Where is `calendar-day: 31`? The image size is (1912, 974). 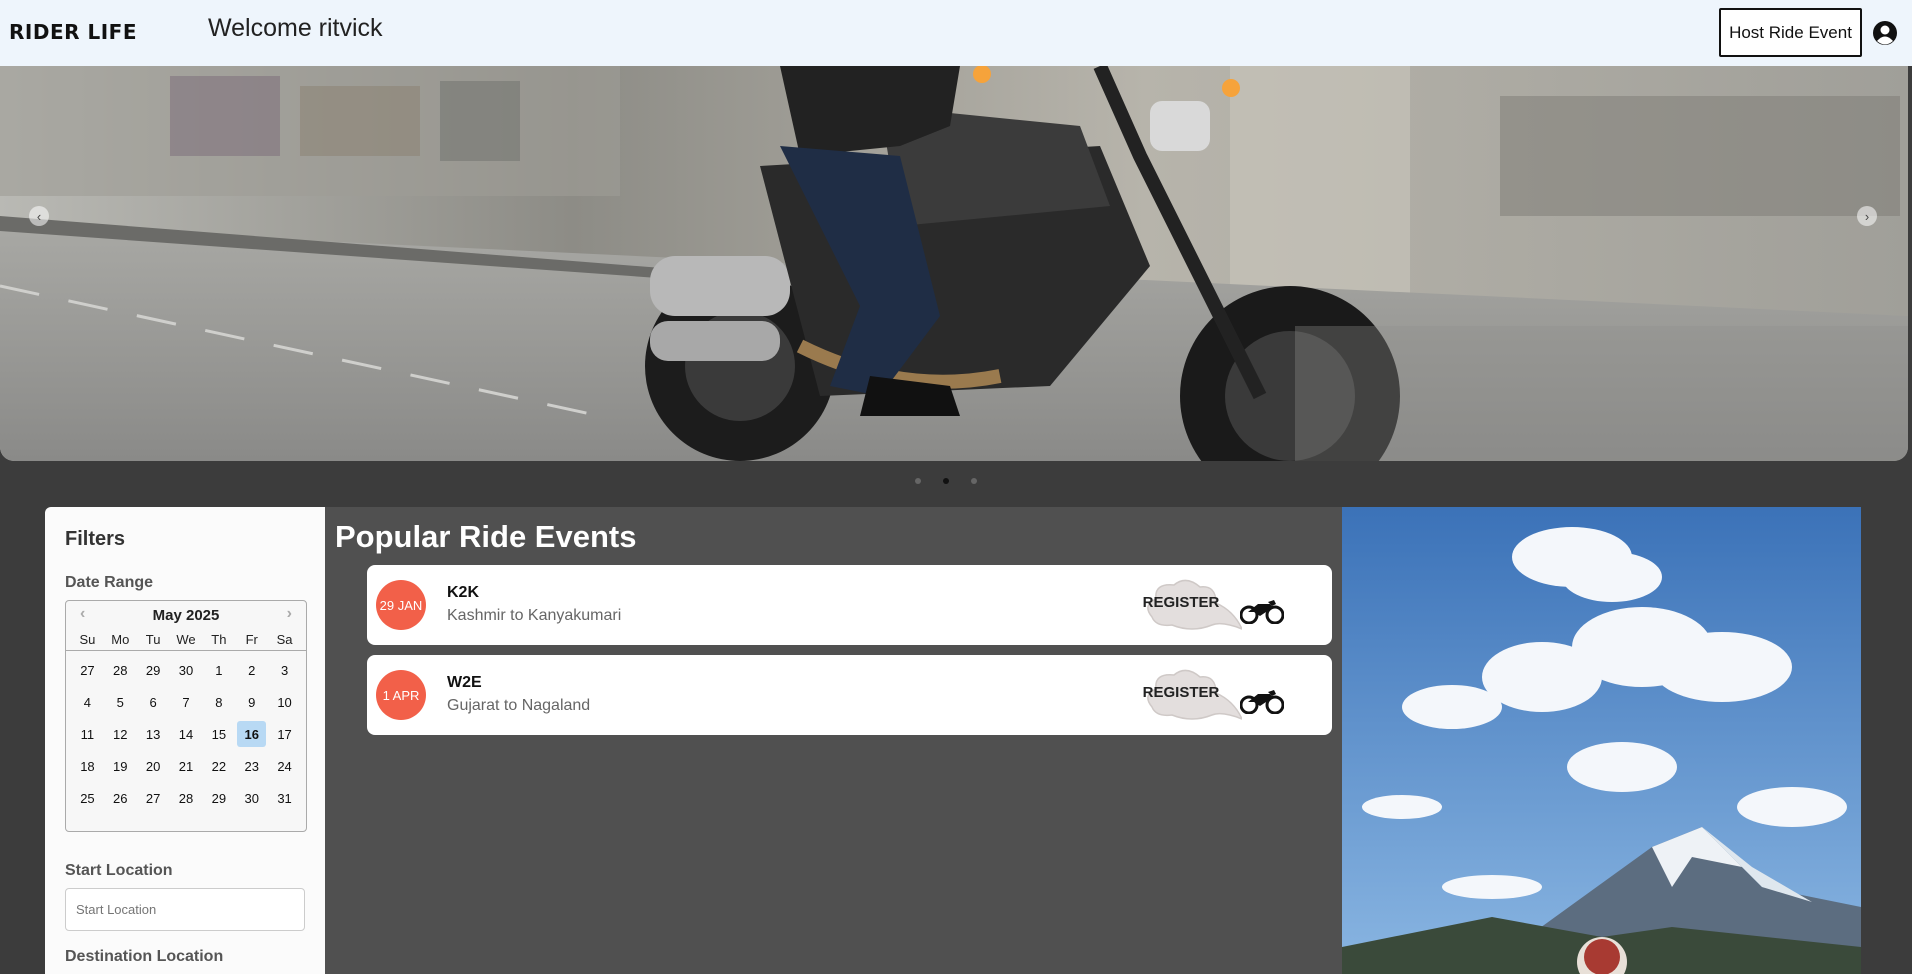 calendar-day: 31 is located at coordinates (284, 798).